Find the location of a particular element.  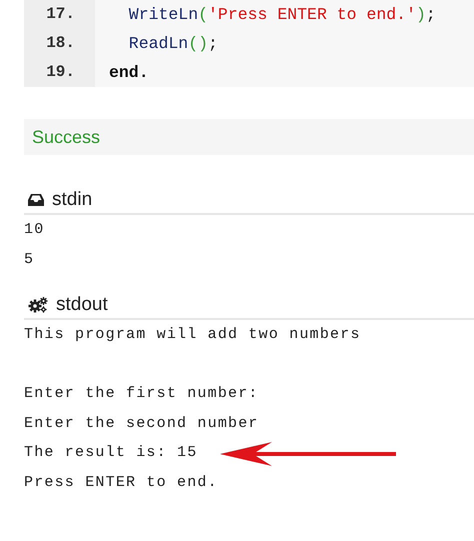

inbox-icon is located at coordinates (36, 200).